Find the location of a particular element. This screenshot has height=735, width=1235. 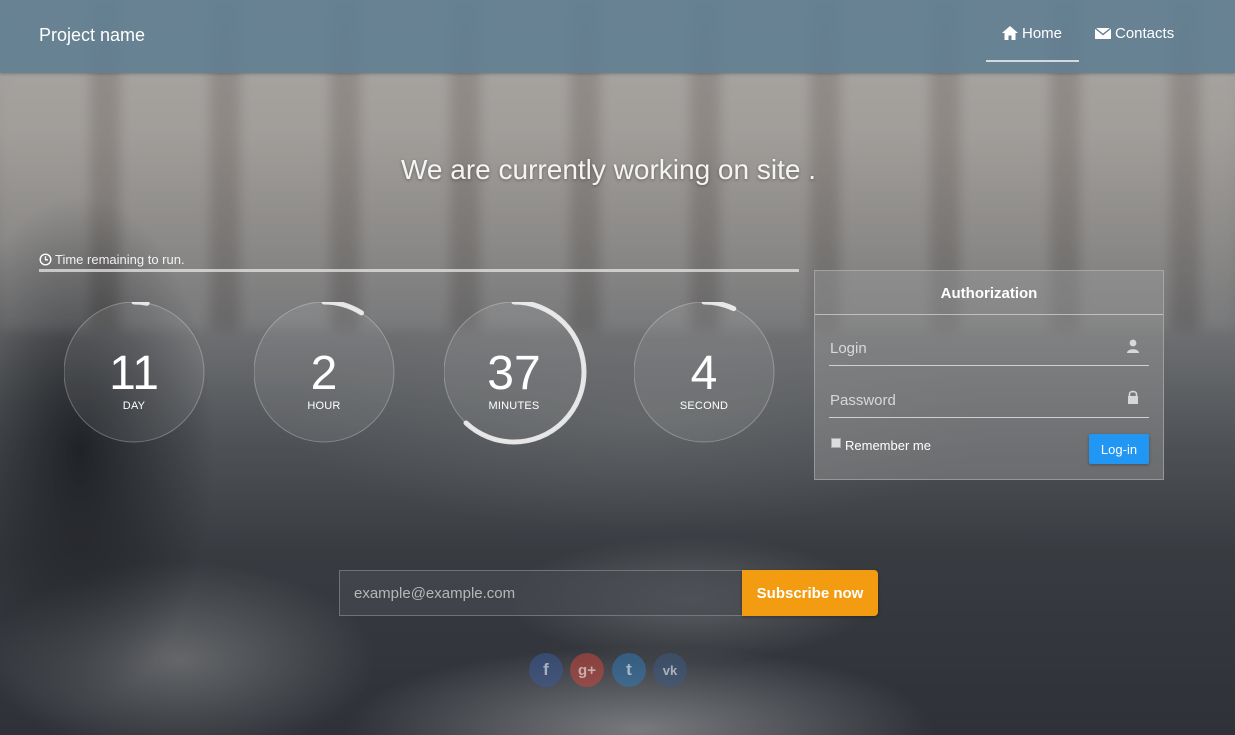

password-input is located at coordinates (989, 401).